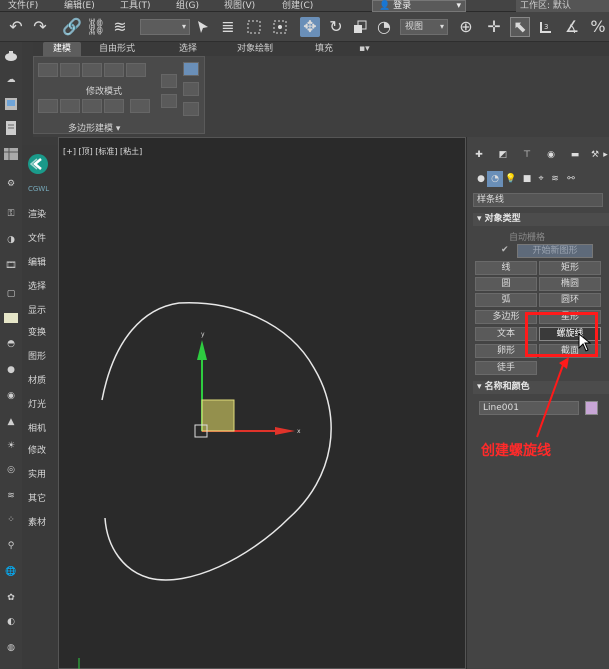  Describe the element at coordinates (11, 240) in the screenshot. I see `half-circle-icon: ◑` at that location.